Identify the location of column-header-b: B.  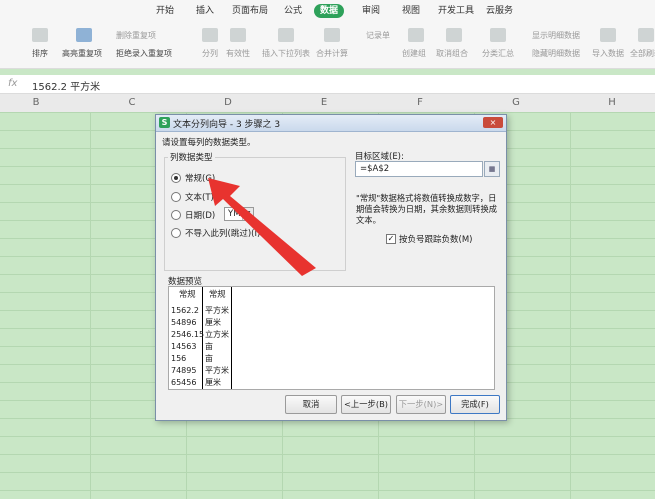
(36, 102).